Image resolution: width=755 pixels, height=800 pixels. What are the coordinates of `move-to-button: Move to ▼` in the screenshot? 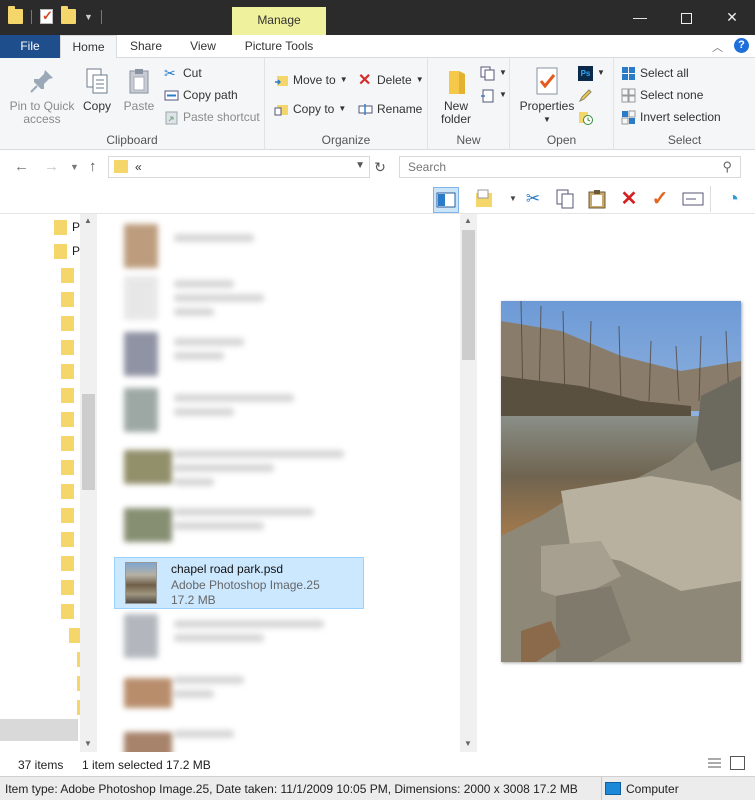 It's located at (311, 80).